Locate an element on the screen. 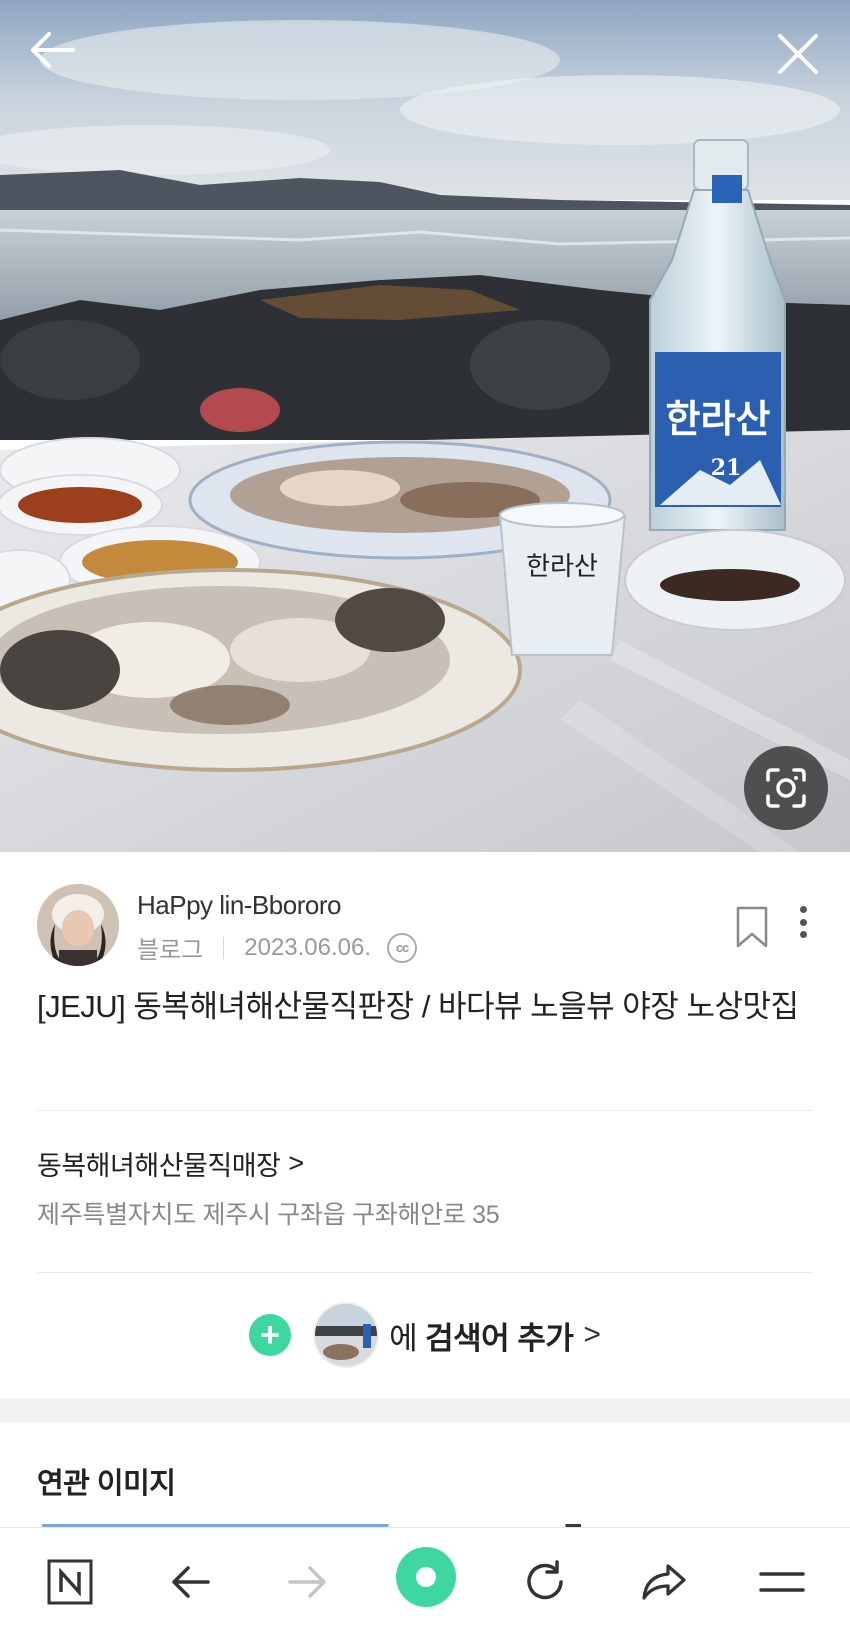 The height and width of the screenshot is (1629, 850). add-search-keyword-button: + 에 검색어 추가 > is located at coordinates (425, 1335).